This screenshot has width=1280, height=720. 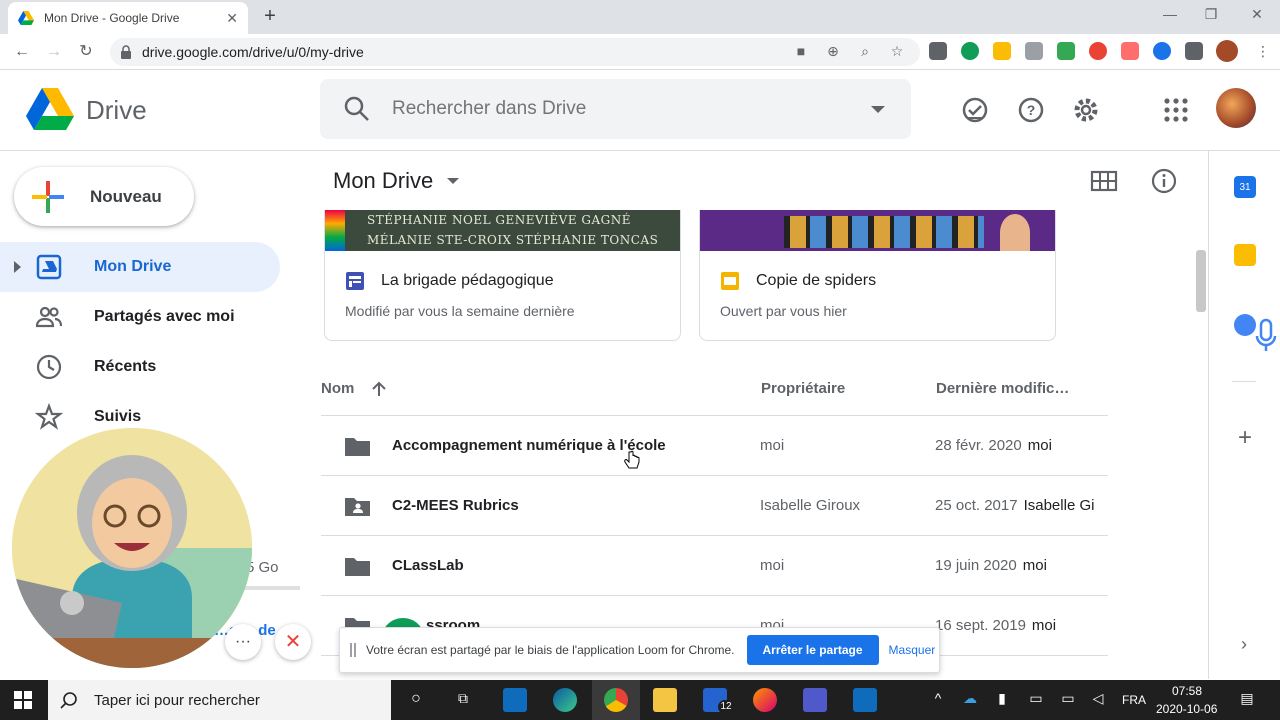 I want to click on bookmark-star-icon: ☆, so click(x=897, y=51).